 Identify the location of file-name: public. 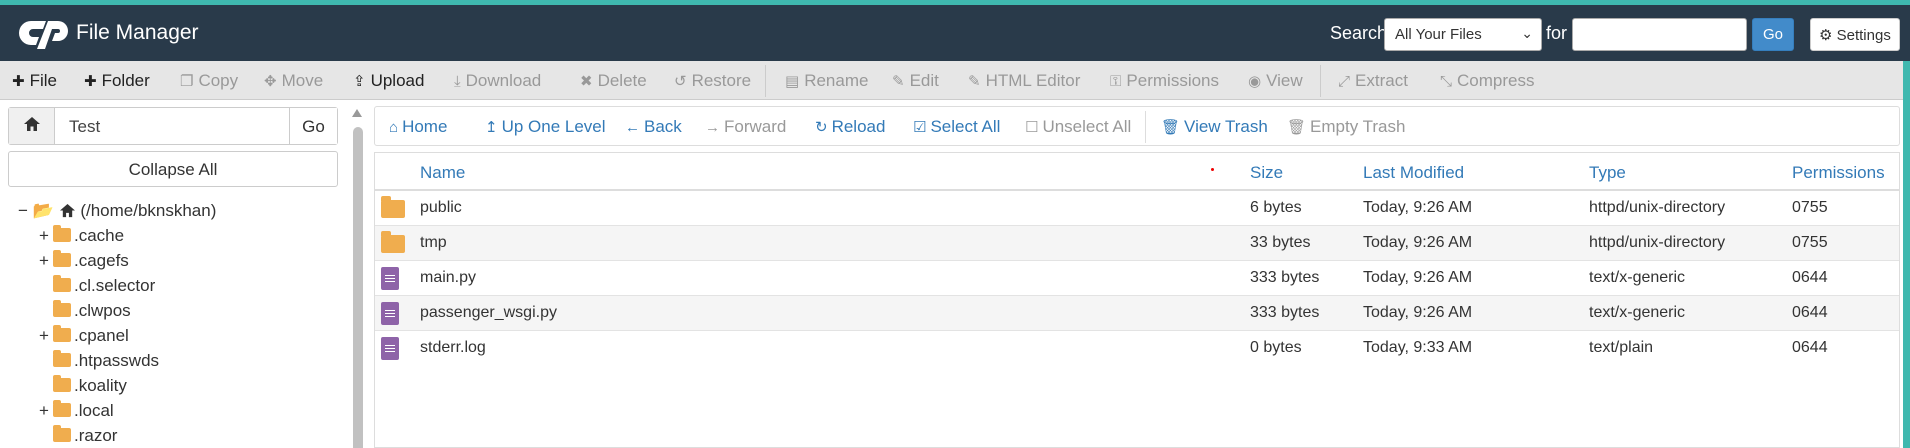
(441, 208).